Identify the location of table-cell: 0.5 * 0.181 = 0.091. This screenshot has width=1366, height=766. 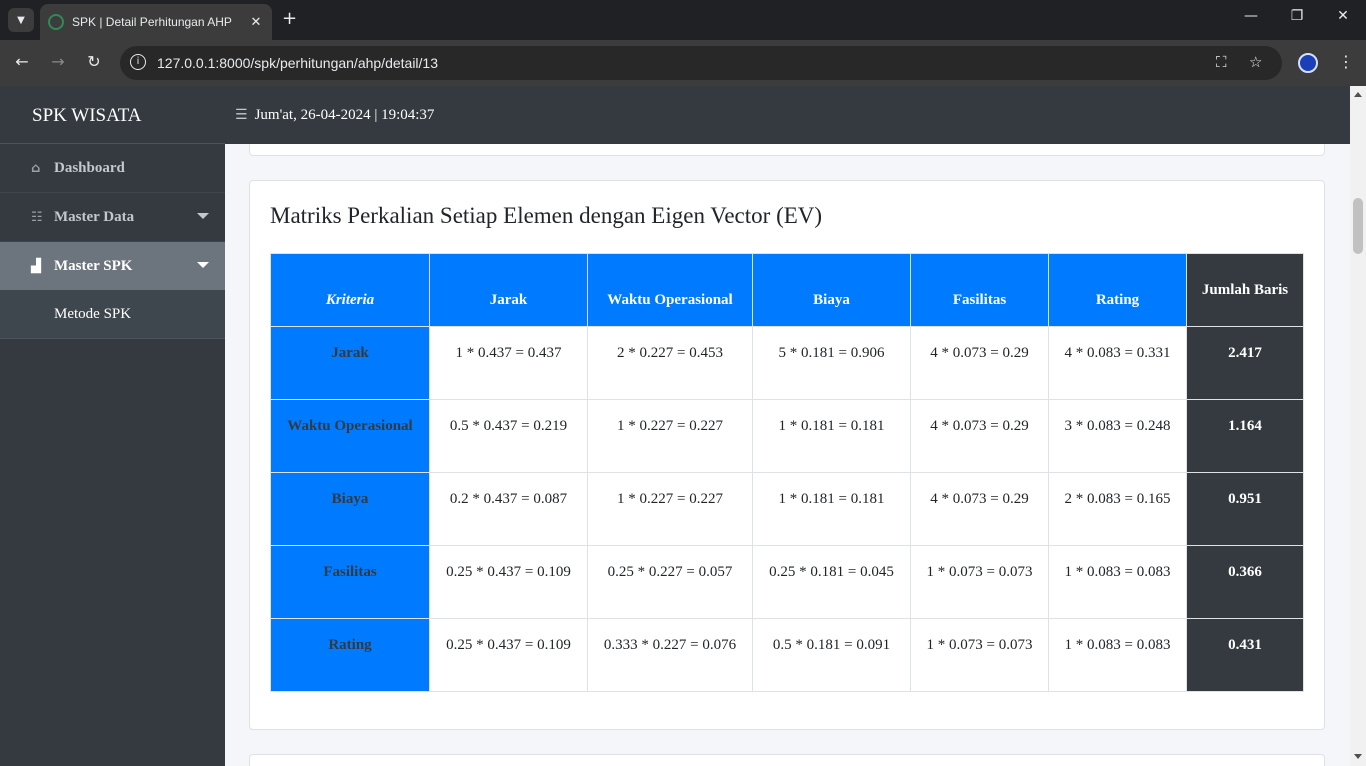
(831, 655).